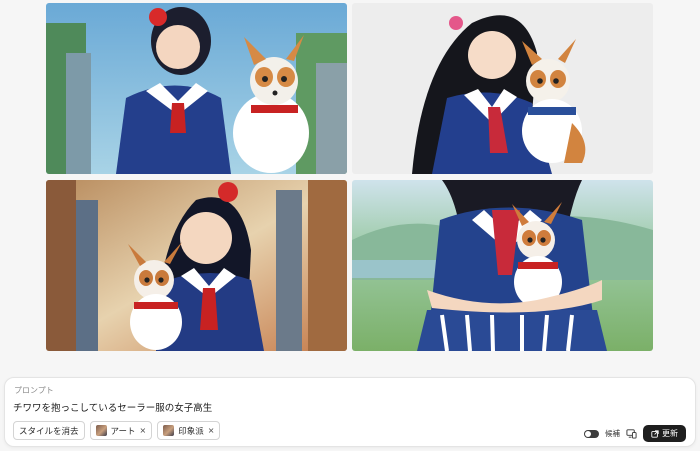  I want to click on suggestions-toggle, so click(591, 433).